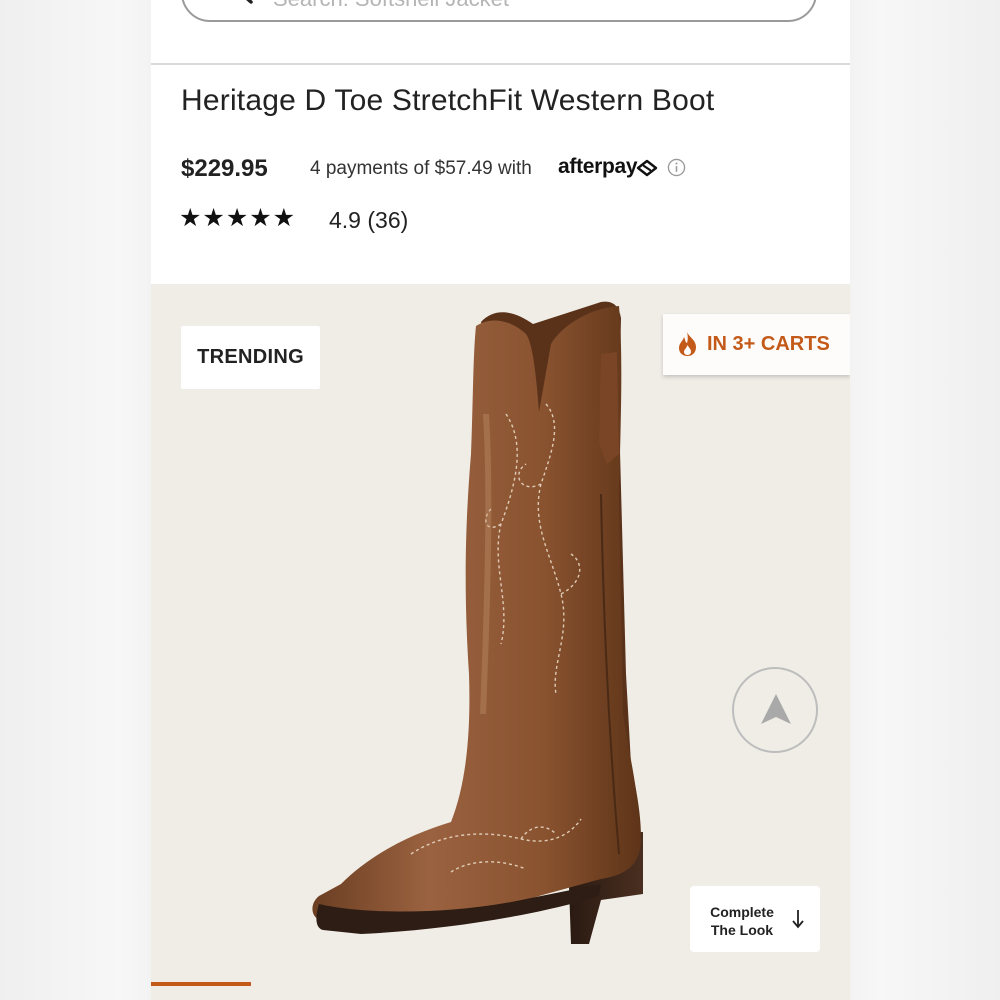  I want to click on flame-icon, so click(687, 344).